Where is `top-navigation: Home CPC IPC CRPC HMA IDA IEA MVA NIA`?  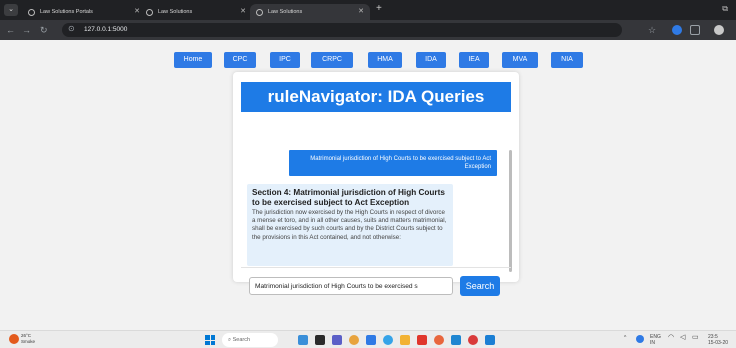
top-navigation: Home CPC IPC CRPC HMA IDA IEA MVA NIA is located at coordinates (368, 61).